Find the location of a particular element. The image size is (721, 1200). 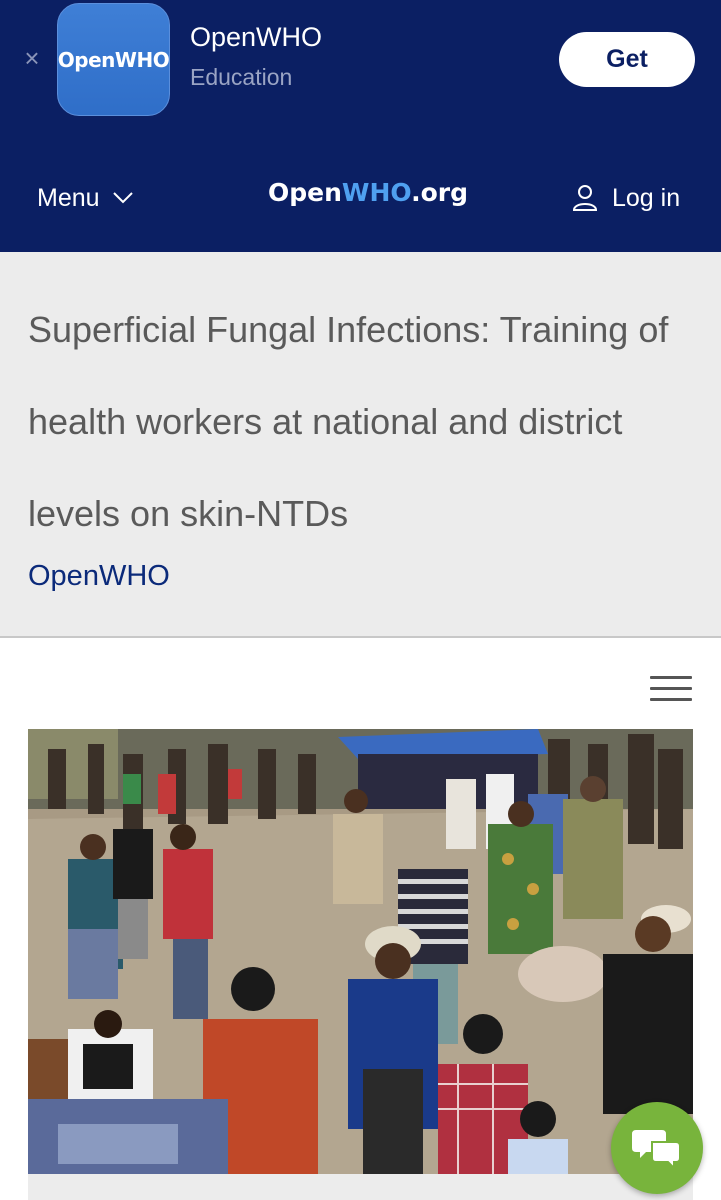

menu-button: Menu is located at coordinates (85, 198).